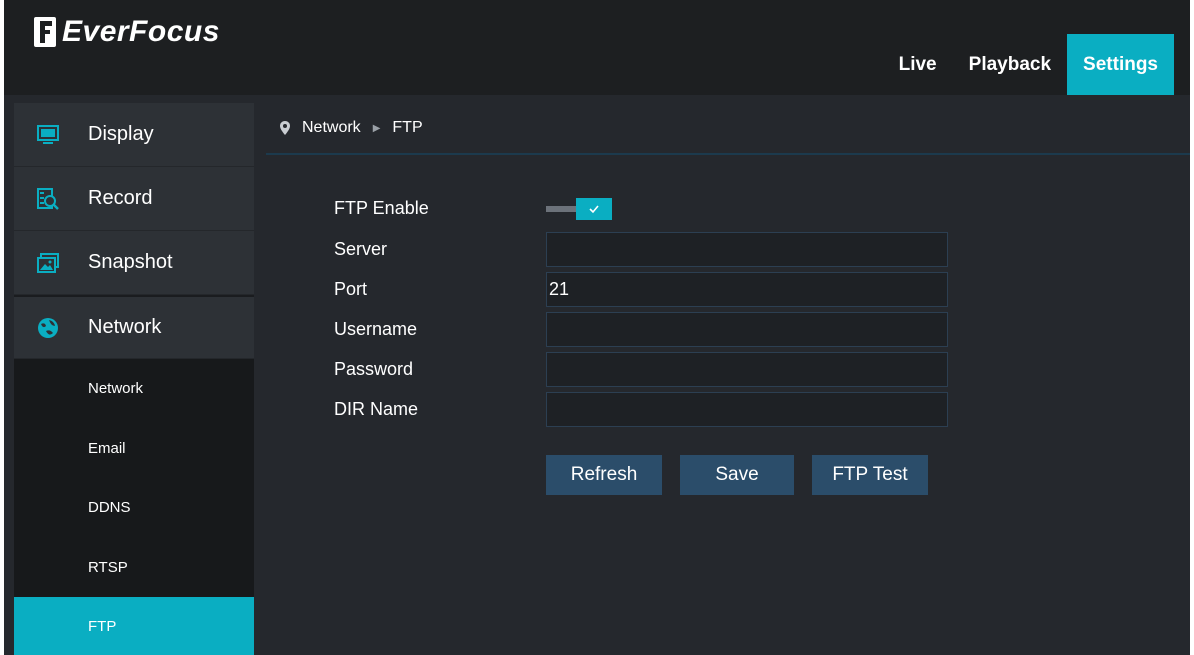 Image resolution: width=1194 pixels, height=655 pixels. What do you see at coordinates (376, 408) in the screenshot?
I see `dir-name-label: DIR Name` at bounding box center [376, 408].